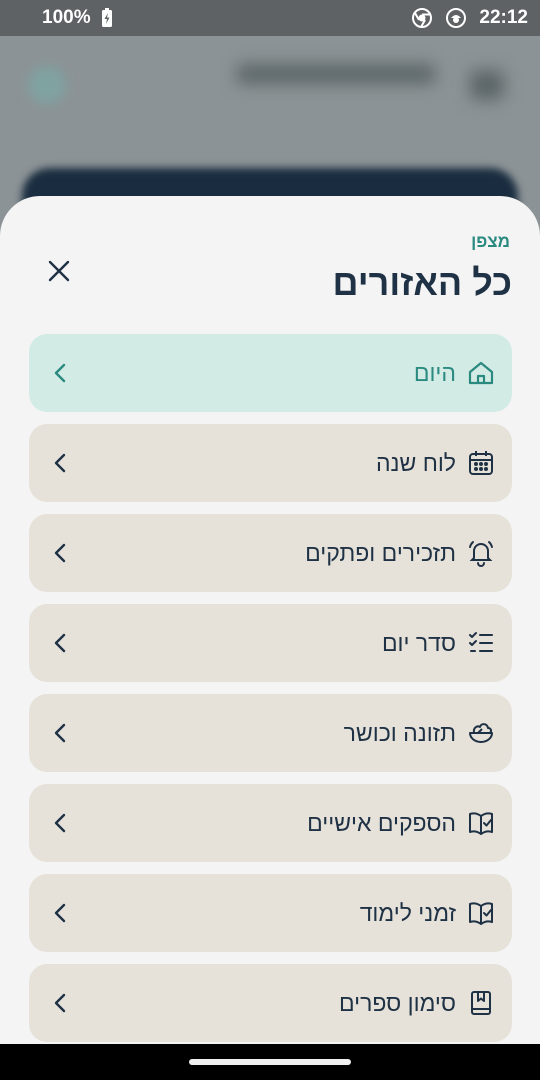 The image size is (540, 1080). I want to click on menu-item-bookmarks: סימון ספרים, so click(270, 1003).